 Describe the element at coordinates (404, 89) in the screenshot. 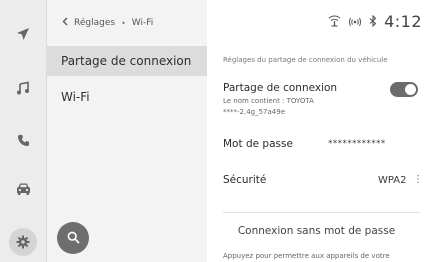

I see `hotspot-toggle` at that location.